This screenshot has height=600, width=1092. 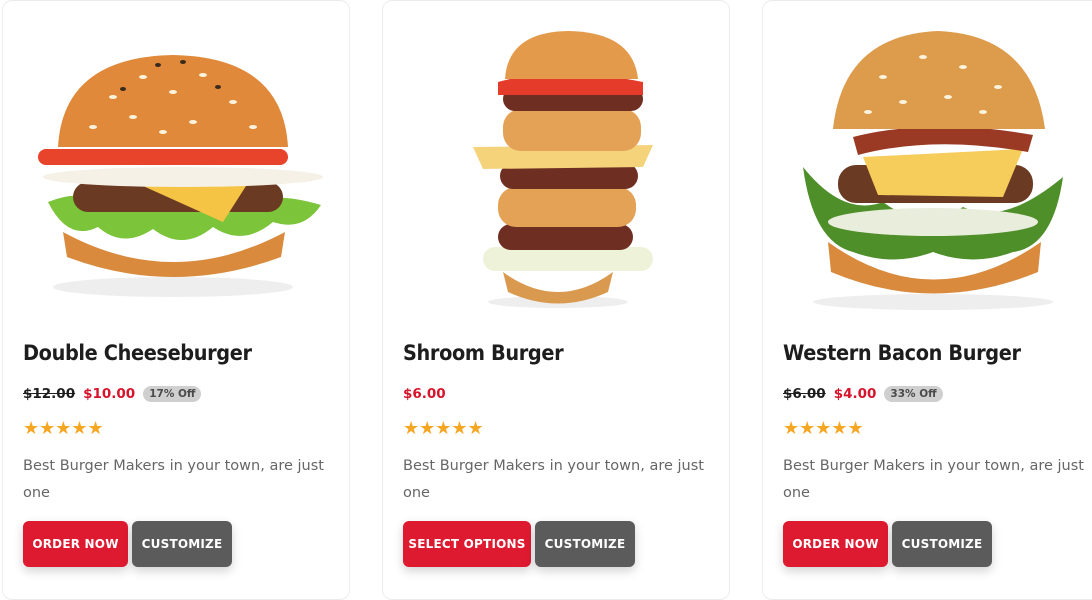 I want to click on sale-price: $6.00, so click(x=424, y=394).